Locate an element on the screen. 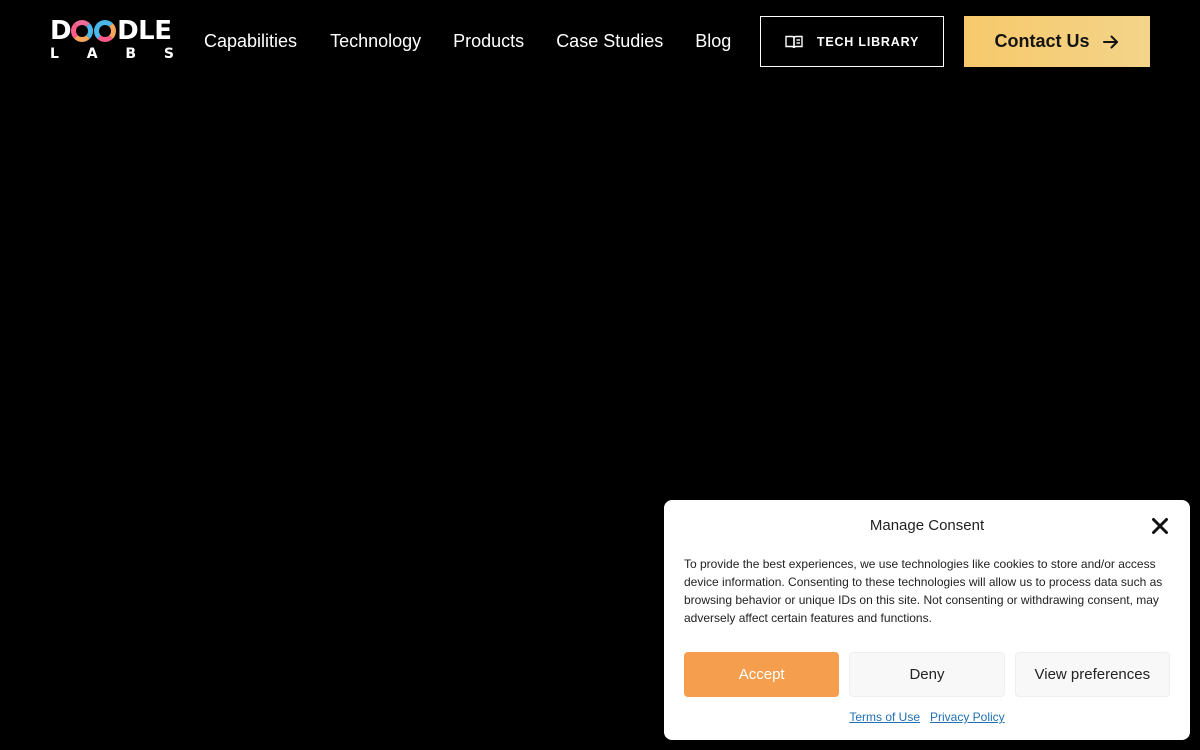  consent-links: Terms of Use Privacy Policy is located at coordinates (927, 717).